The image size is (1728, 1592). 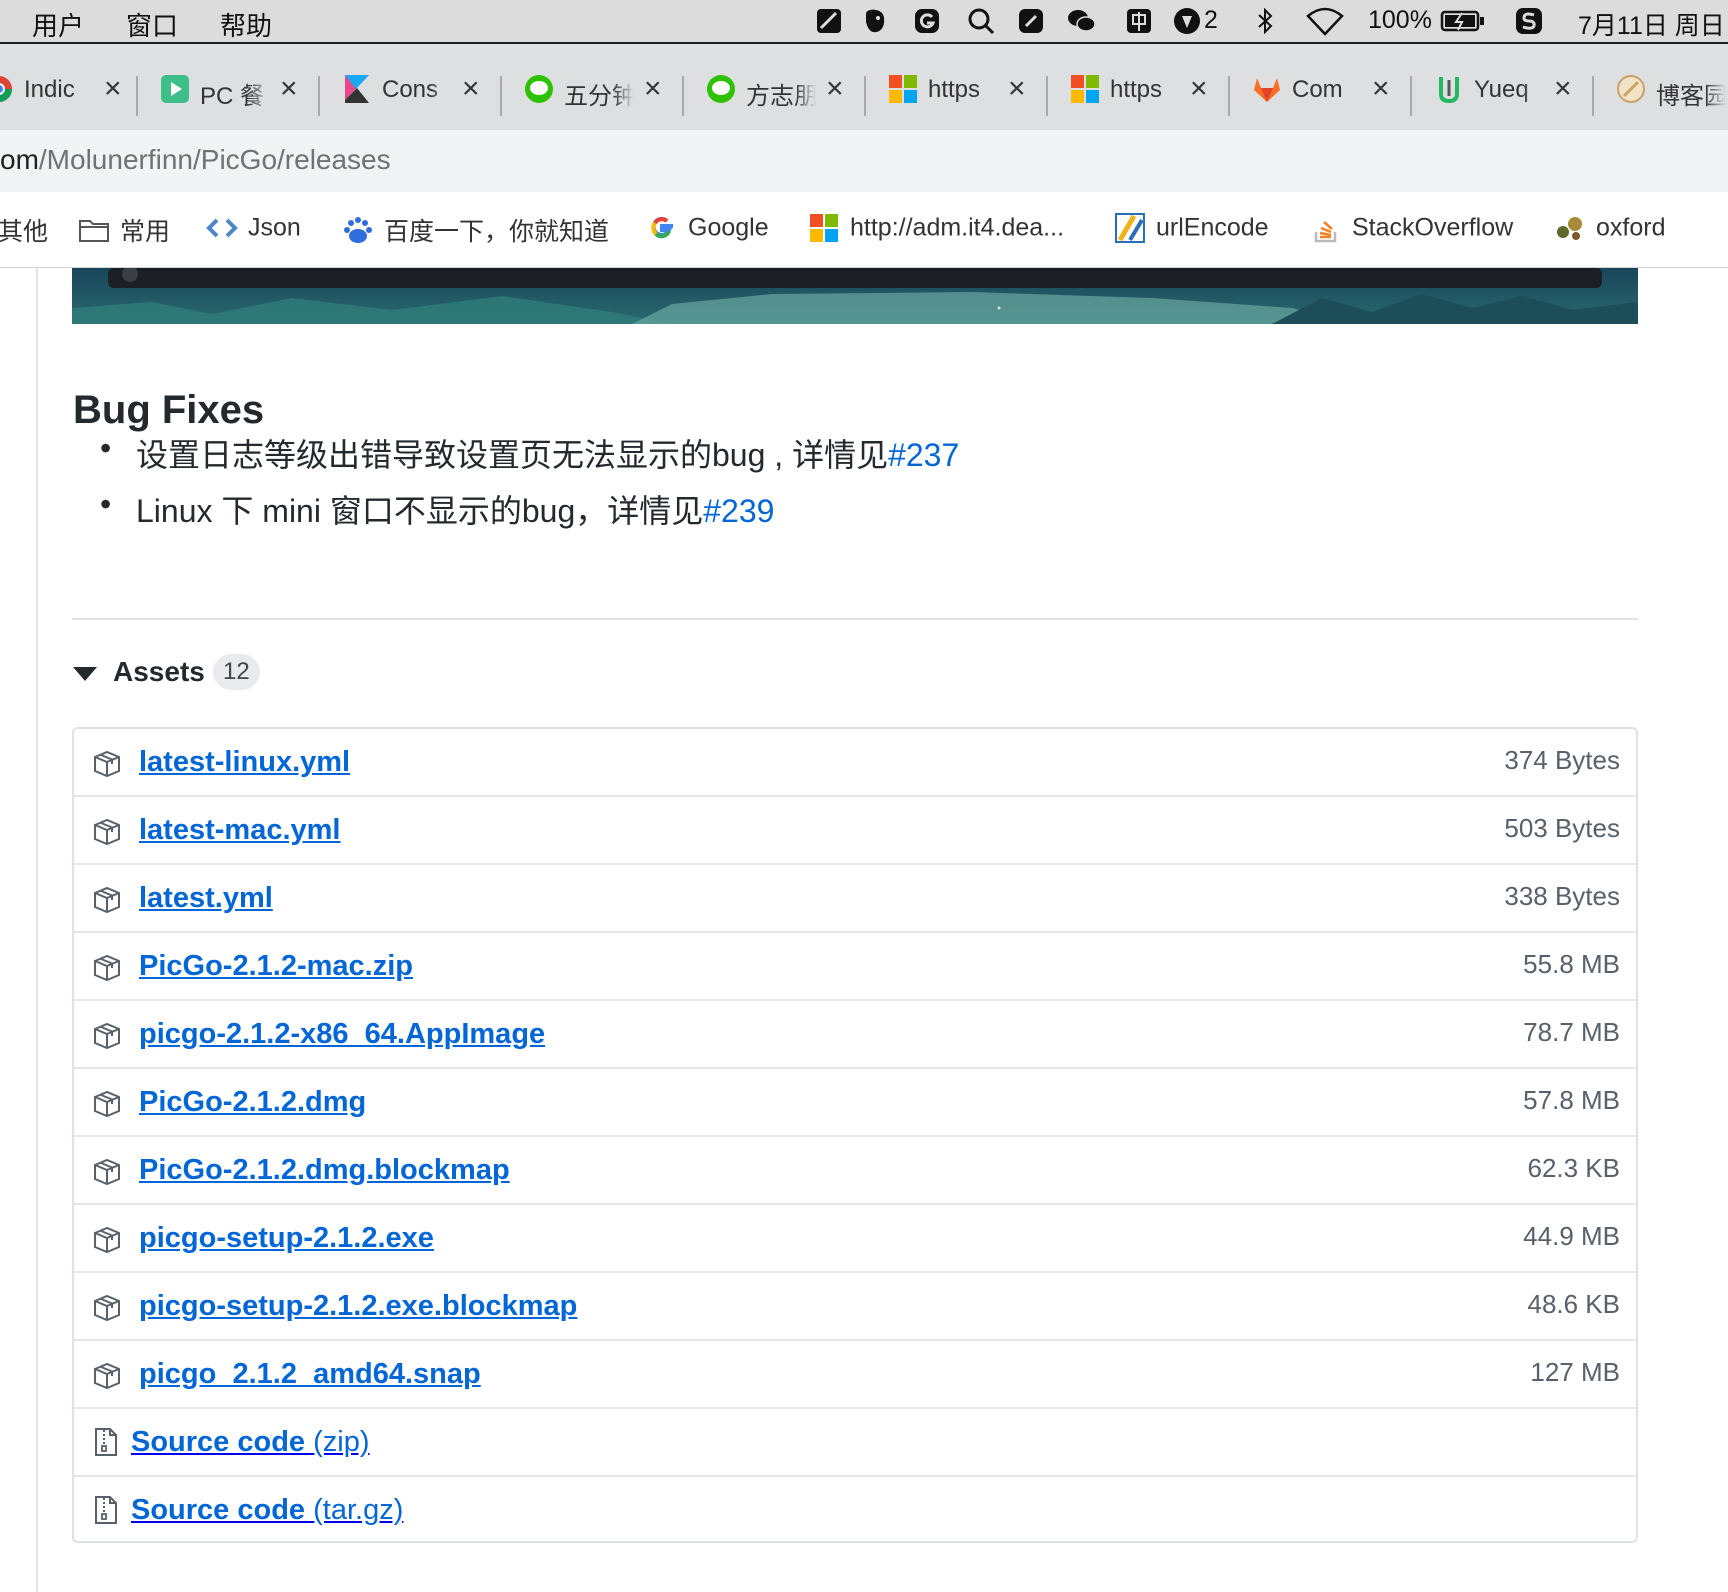 What do you see at coordinates (1081, 21) in the screenshot?
I see `wechat-status-icon` at bounding box center [1081, 21].